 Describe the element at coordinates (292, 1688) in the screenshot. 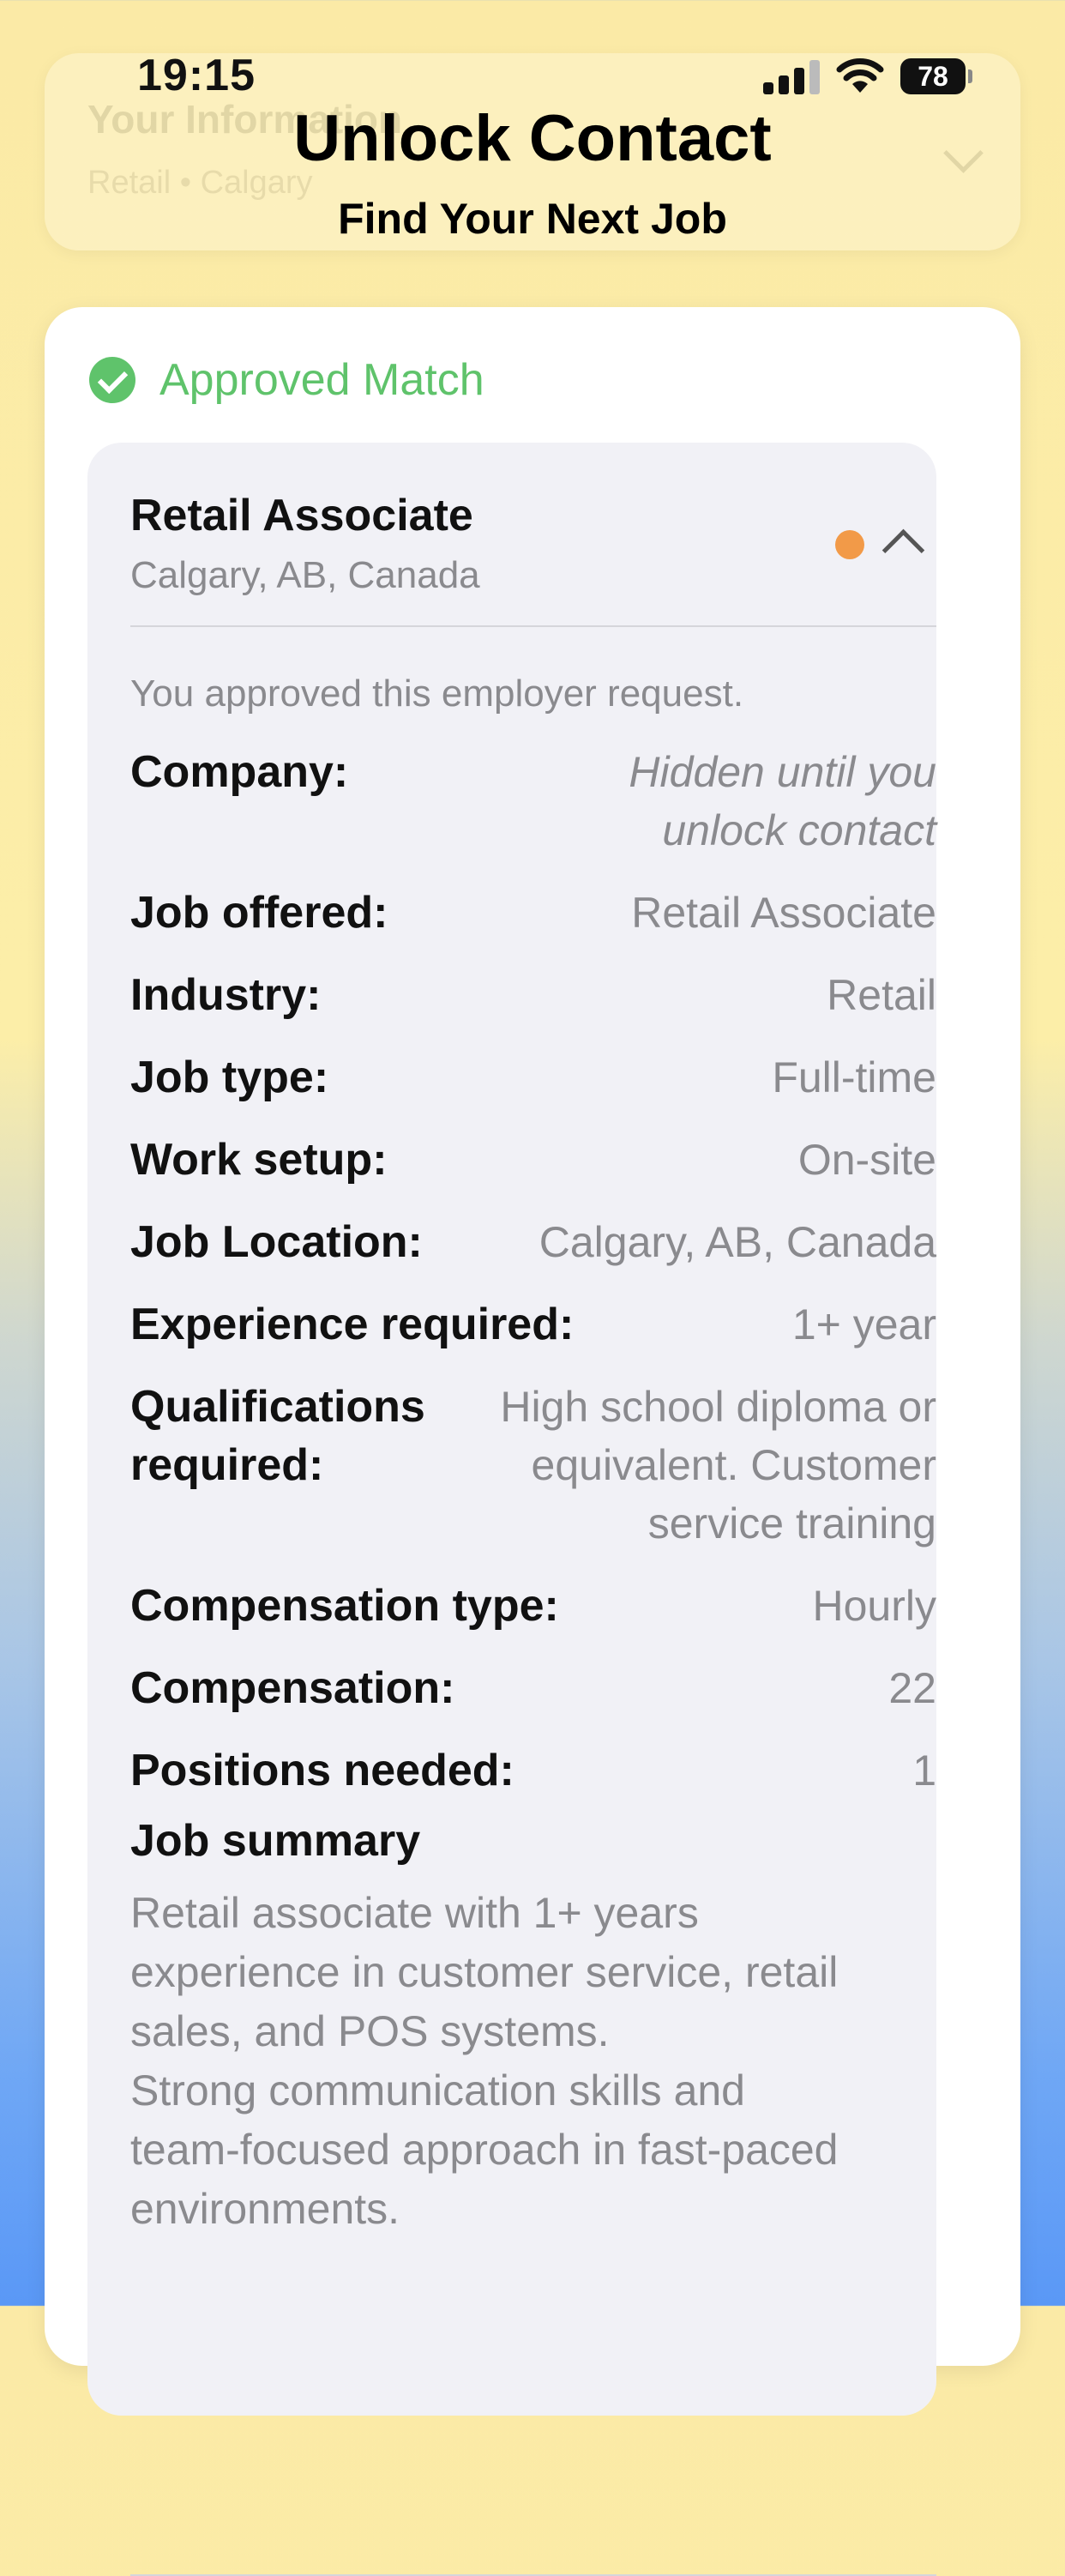

I see `detail-label: Compensation:` at that location.